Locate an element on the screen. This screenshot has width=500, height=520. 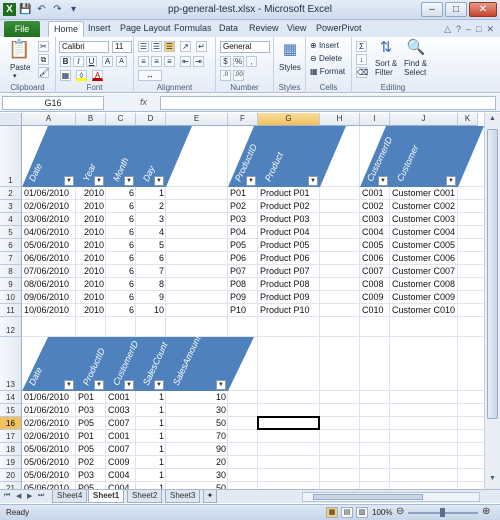
find-select-button: Find & Select is located at coordinates (415, 68).